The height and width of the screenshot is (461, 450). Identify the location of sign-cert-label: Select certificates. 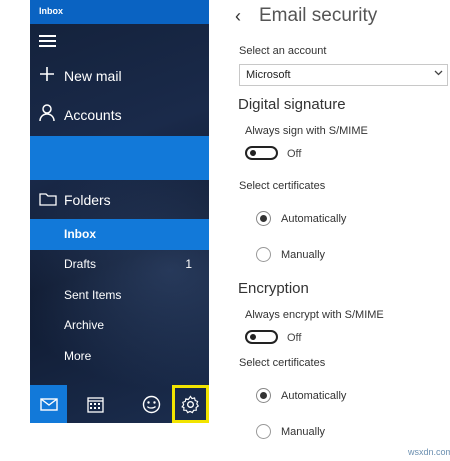
(282, 186).